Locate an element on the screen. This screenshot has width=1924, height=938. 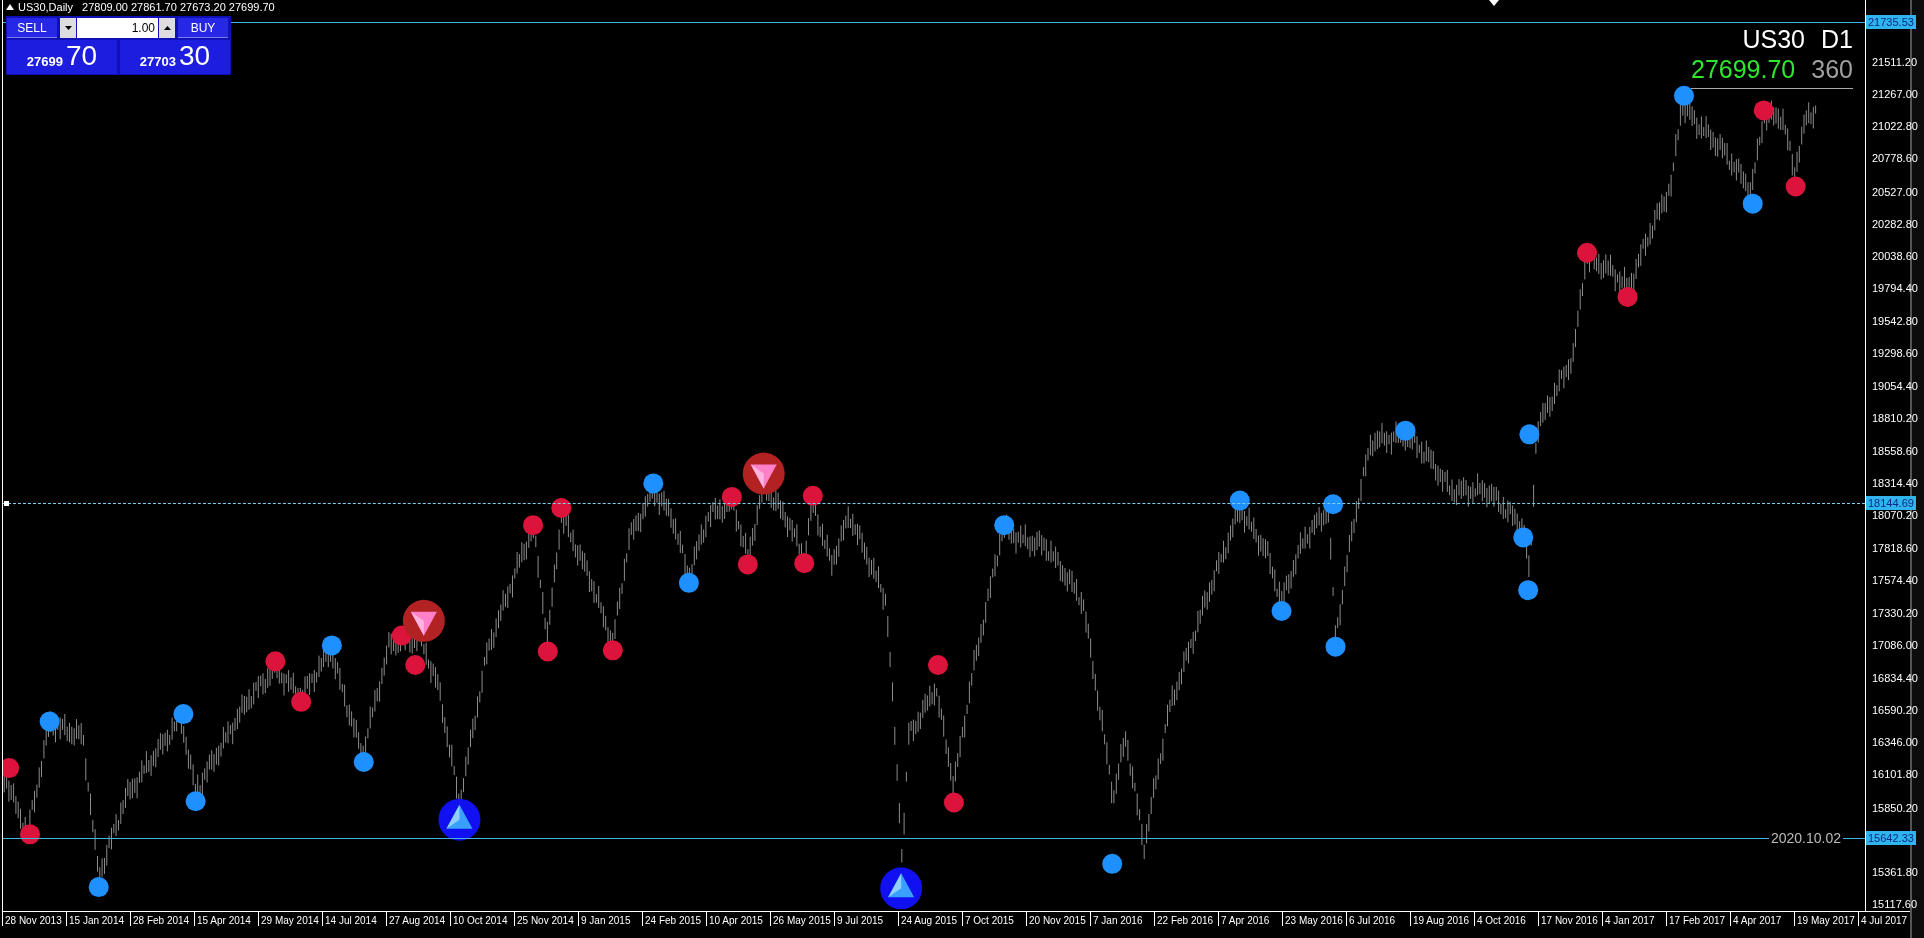
price-tick-label: 17086.00 is located at coordinates (1894, 644).